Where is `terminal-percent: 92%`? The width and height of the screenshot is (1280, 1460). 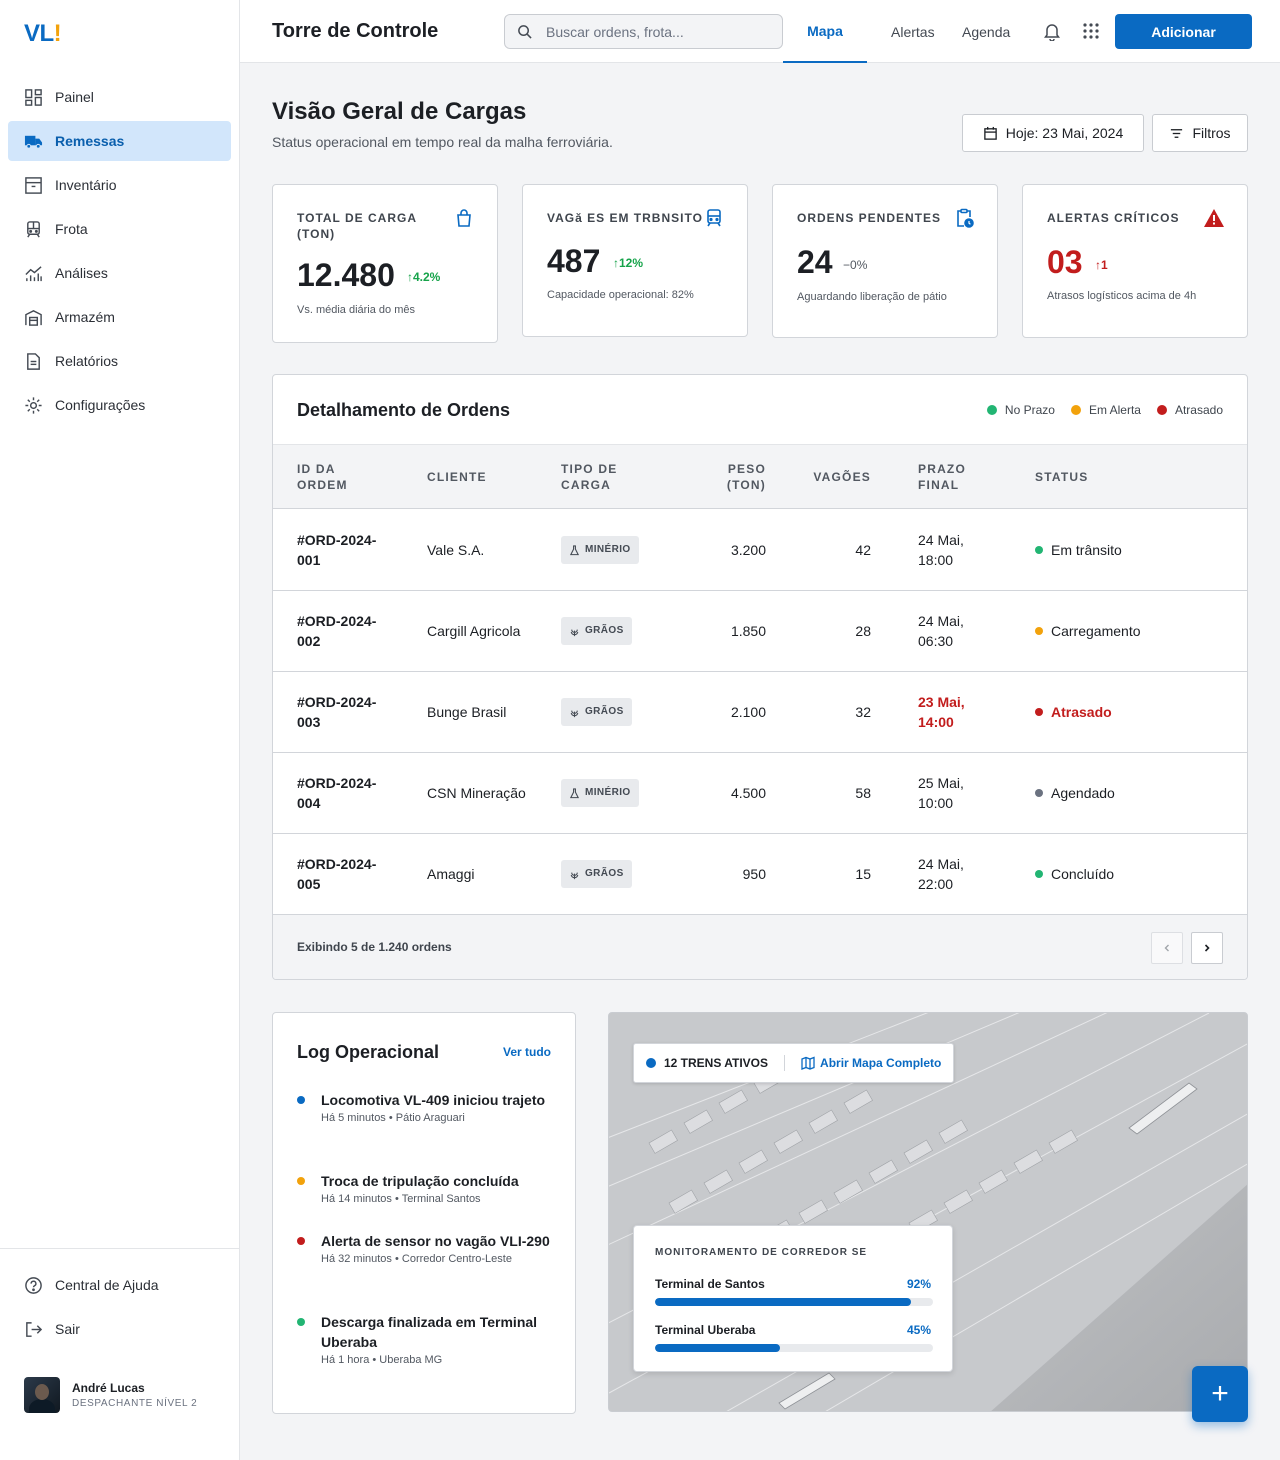 terminal-percent: 92% is located at coordinates (918, 1284).